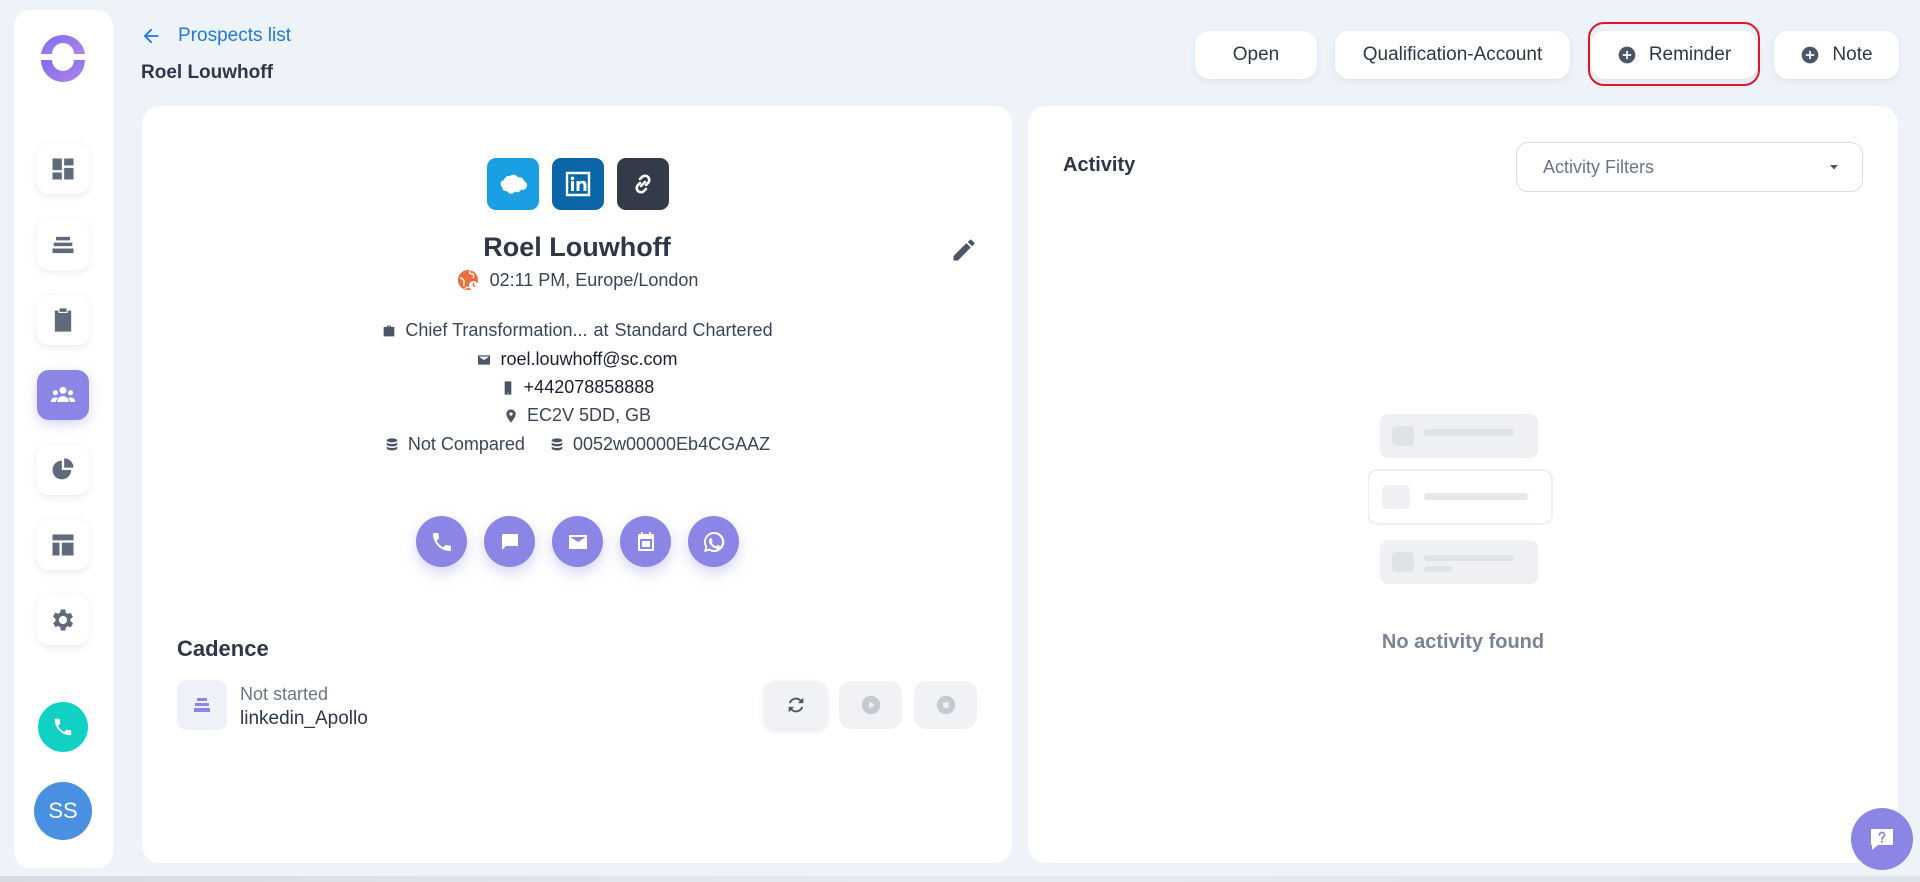 This screenshot has width=1920, height=882. I want to click on compare-status: Not Compared, so click(466, 444).